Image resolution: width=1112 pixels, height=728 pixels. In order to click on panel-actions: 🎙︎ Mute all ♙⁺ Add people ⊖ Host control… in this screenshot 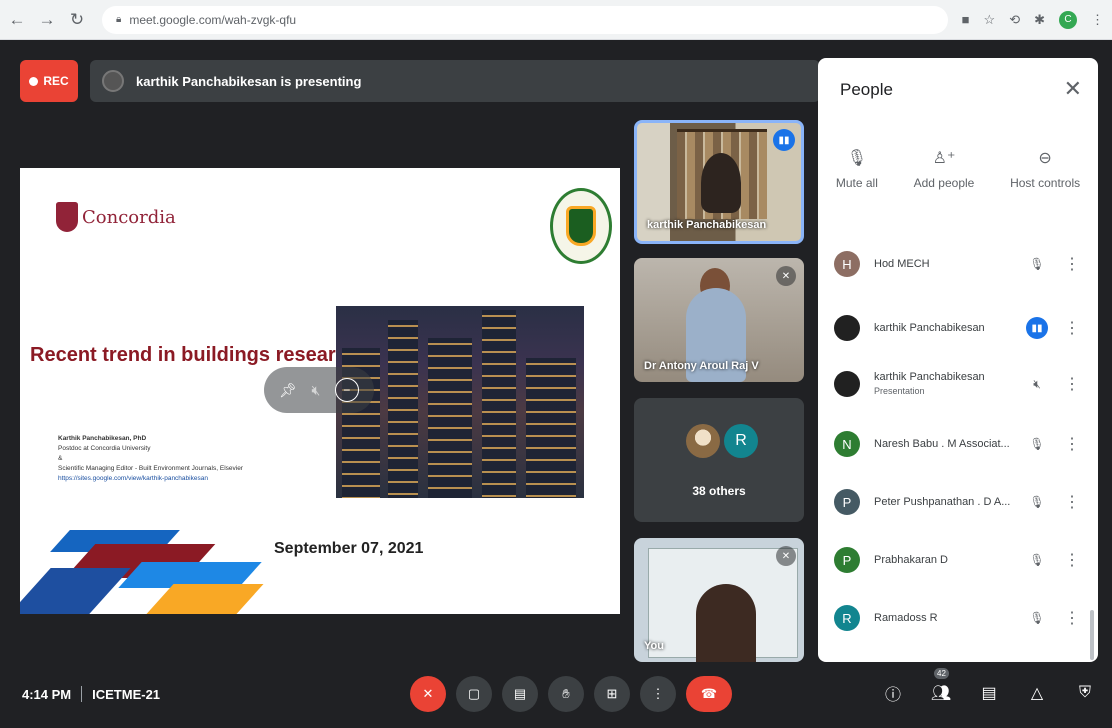, I will do `click(958, 169)`.